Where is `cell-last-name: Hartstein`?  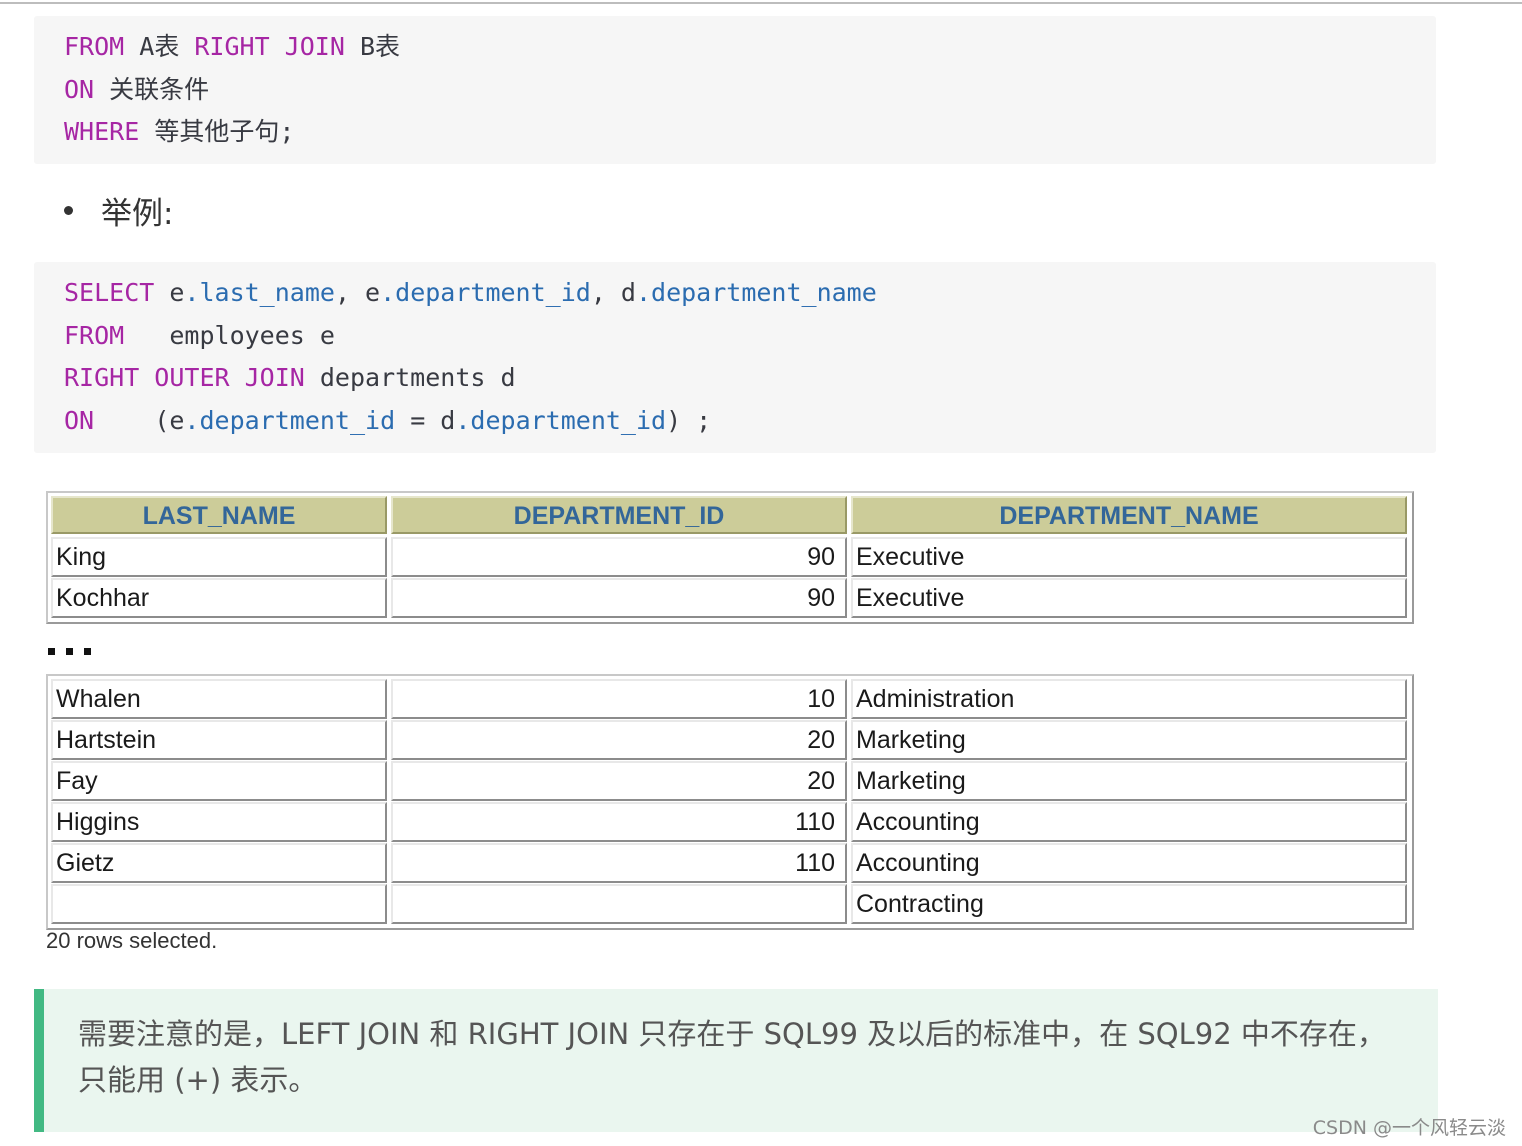 cell-last-name: Hartstein is located at coordinates (219, 740).